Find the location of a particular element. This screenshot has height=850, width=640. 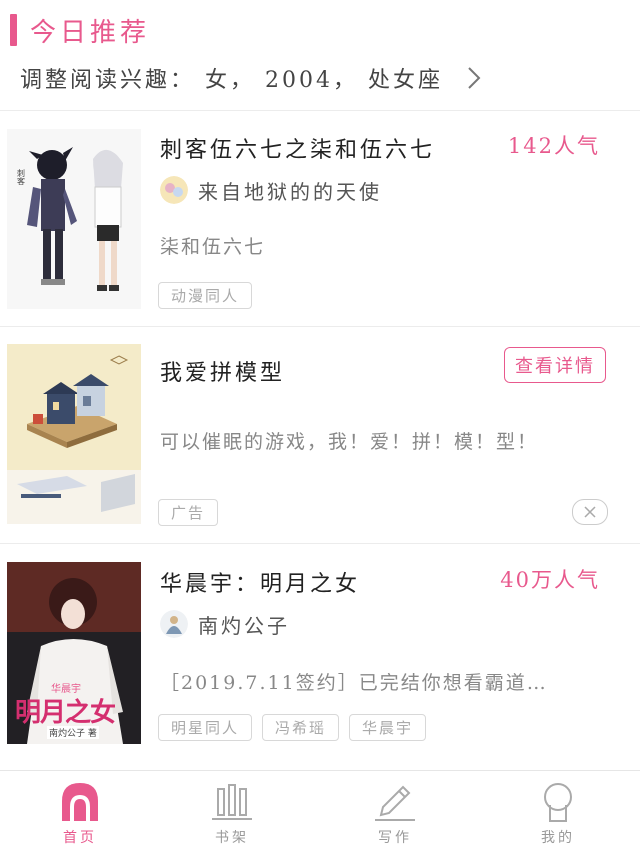

book-title: 刺客伍六七之柒和伍六七 is located at coordinates (297, 148).